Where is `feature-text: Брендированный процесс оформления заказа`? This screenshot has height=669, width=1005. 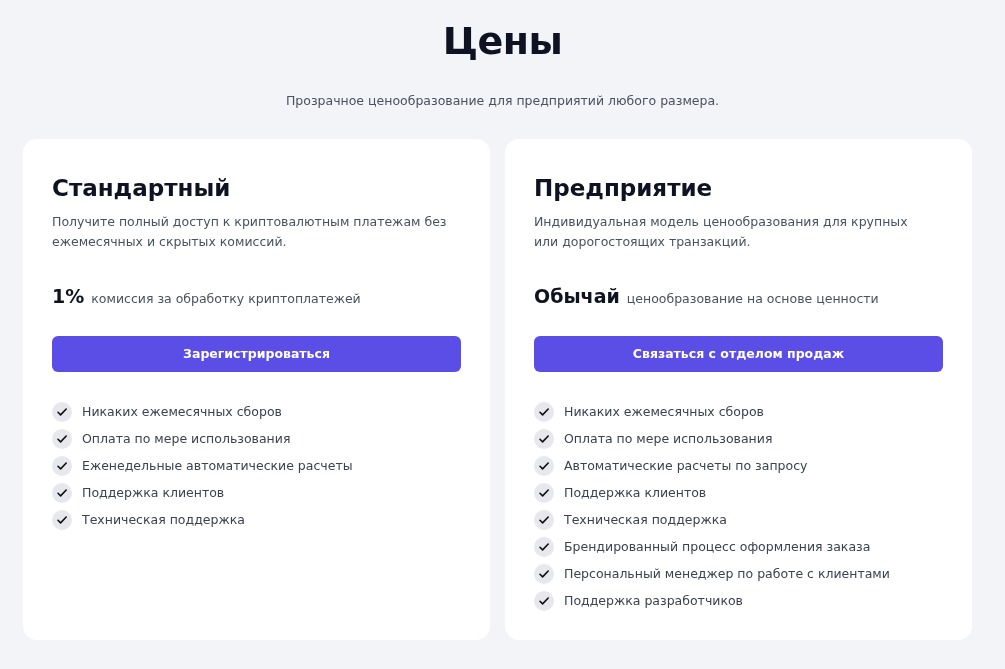
feature-text: Брендированный процесс оформления заказа is located at coordinates (717, 546).